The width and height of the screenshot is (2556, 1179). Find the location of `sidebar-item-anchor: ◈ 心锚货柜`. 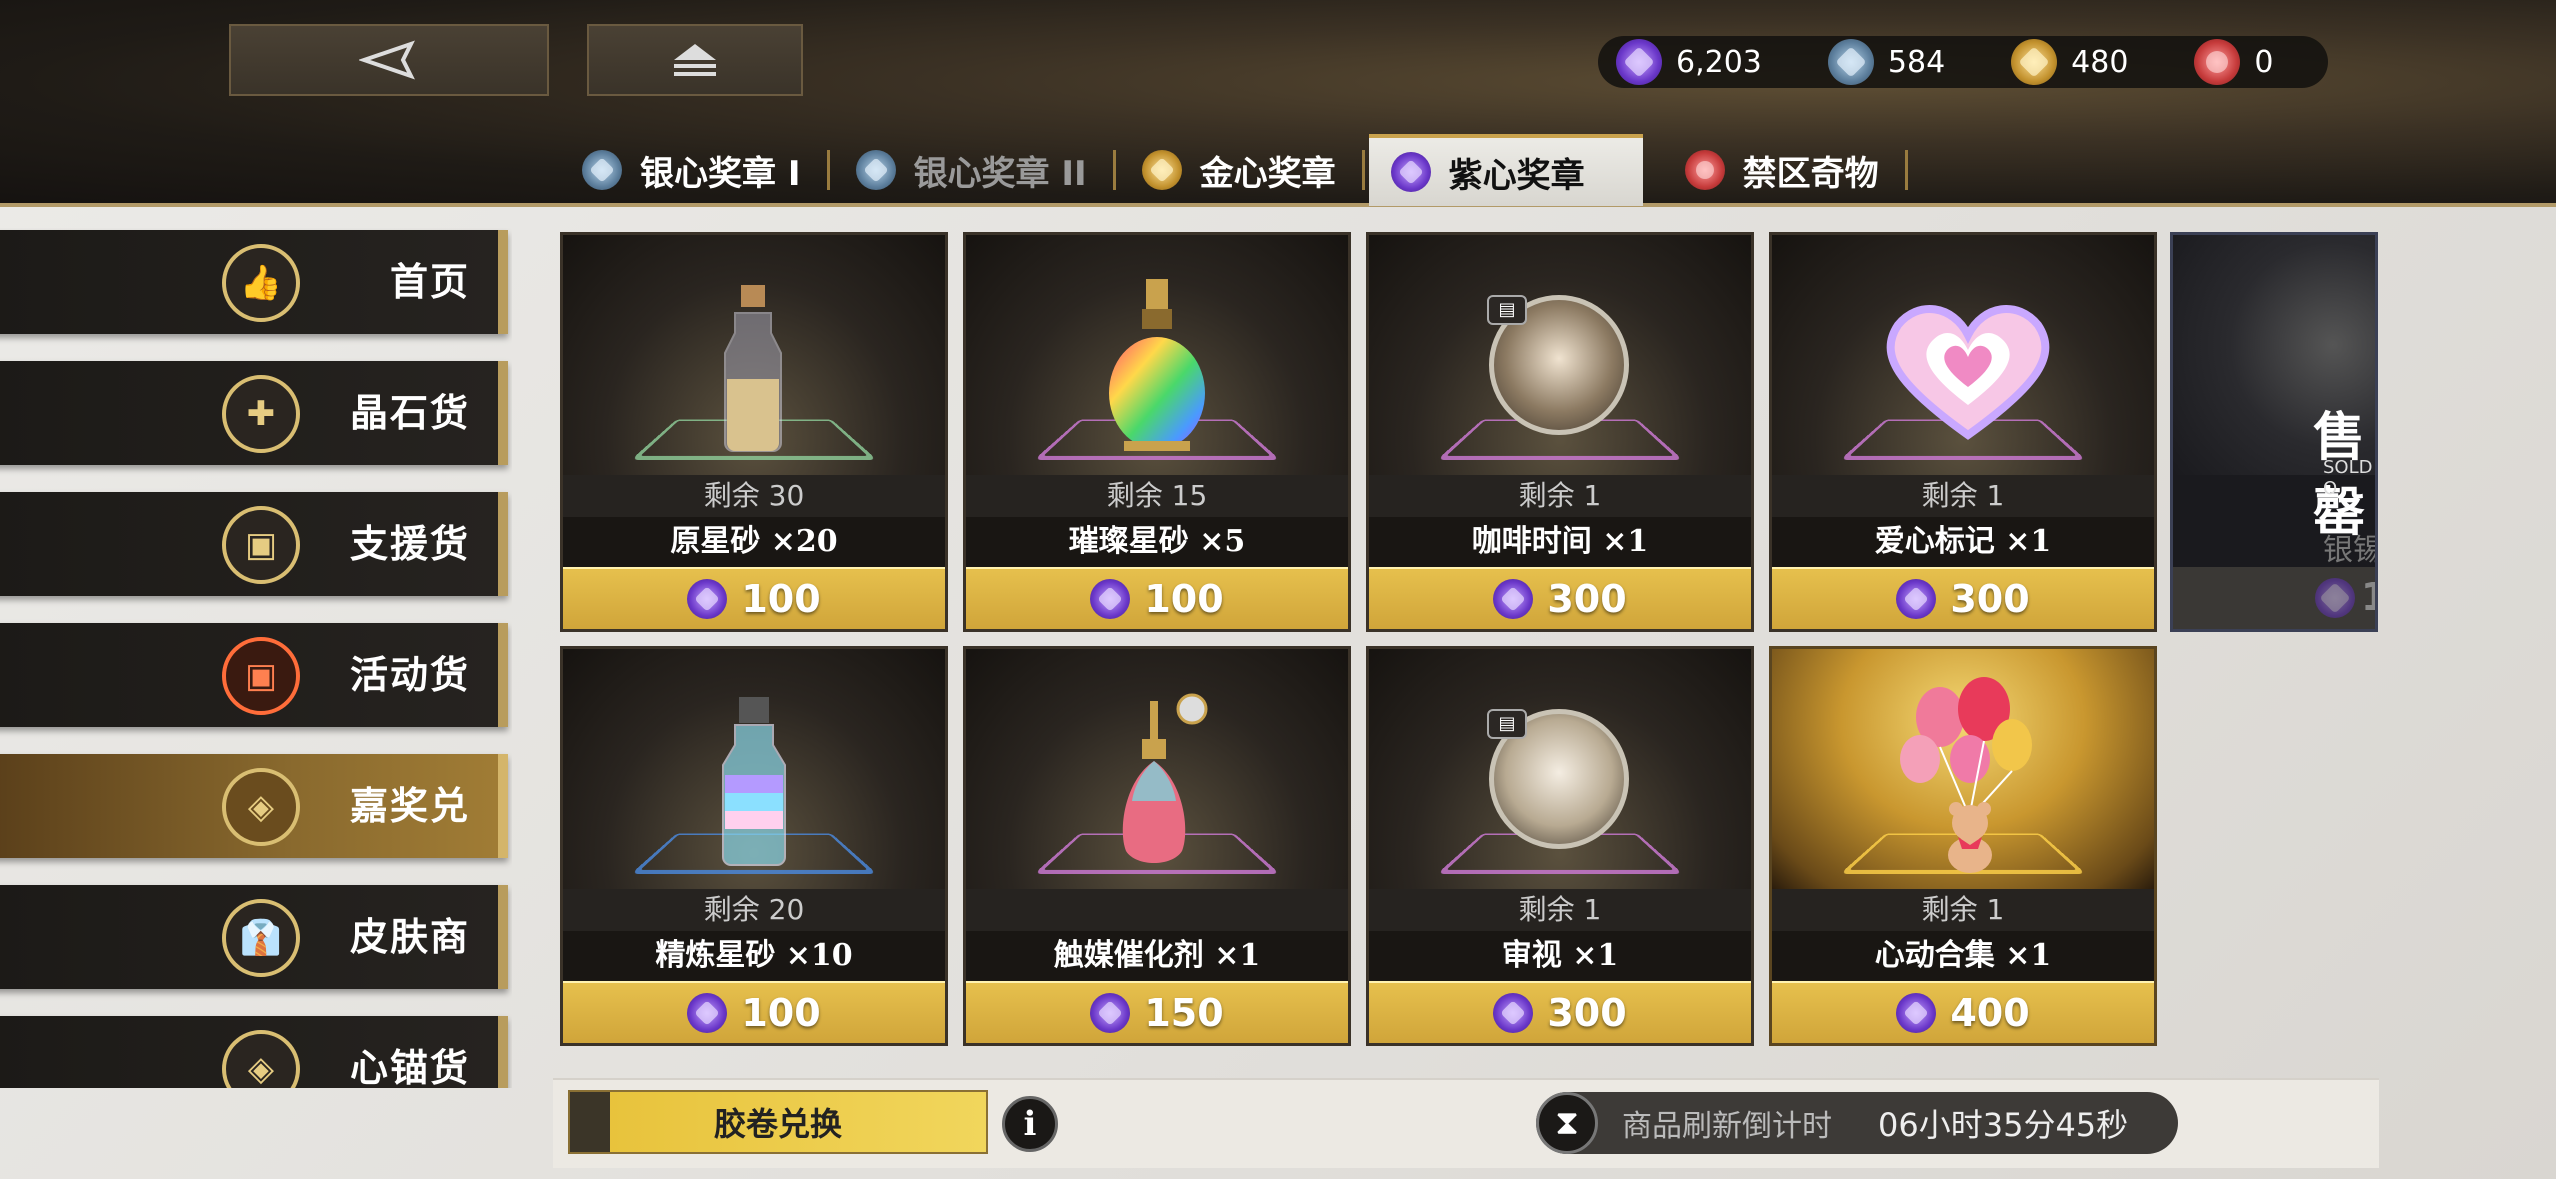

sidebar-item-anchor: ◈ 心锚货柜 is located at coordinates (254, 1052).